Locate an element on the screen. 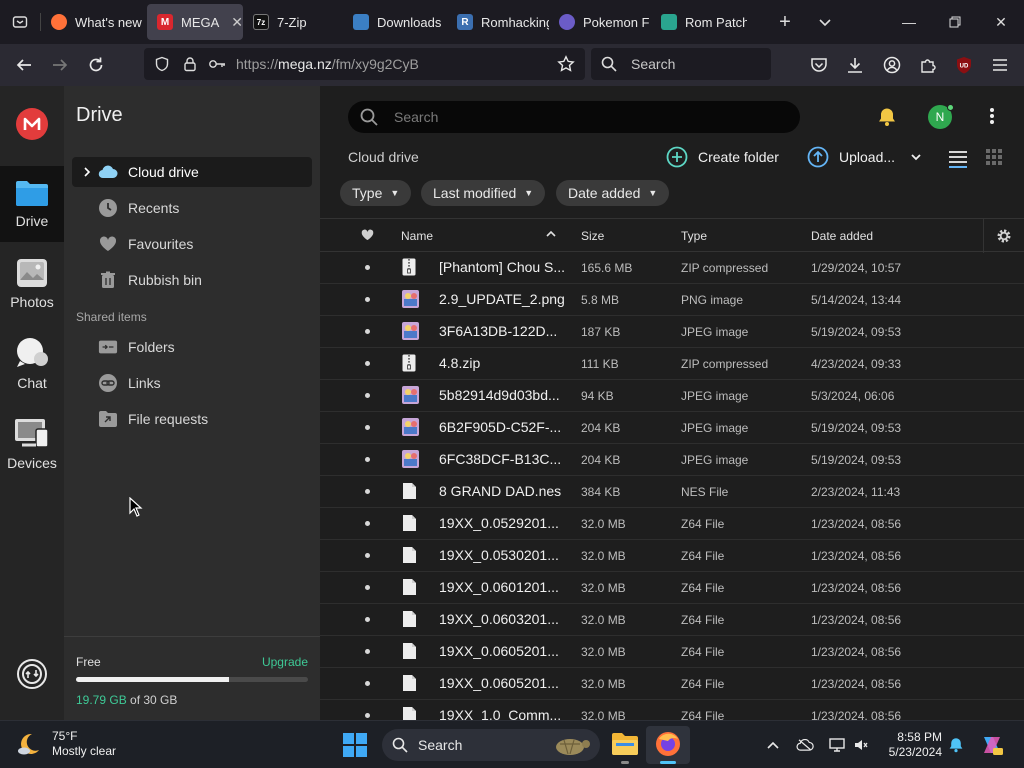 This screenshot has height=768, width=1024. maximize-button is located at coordinates (955, 22).